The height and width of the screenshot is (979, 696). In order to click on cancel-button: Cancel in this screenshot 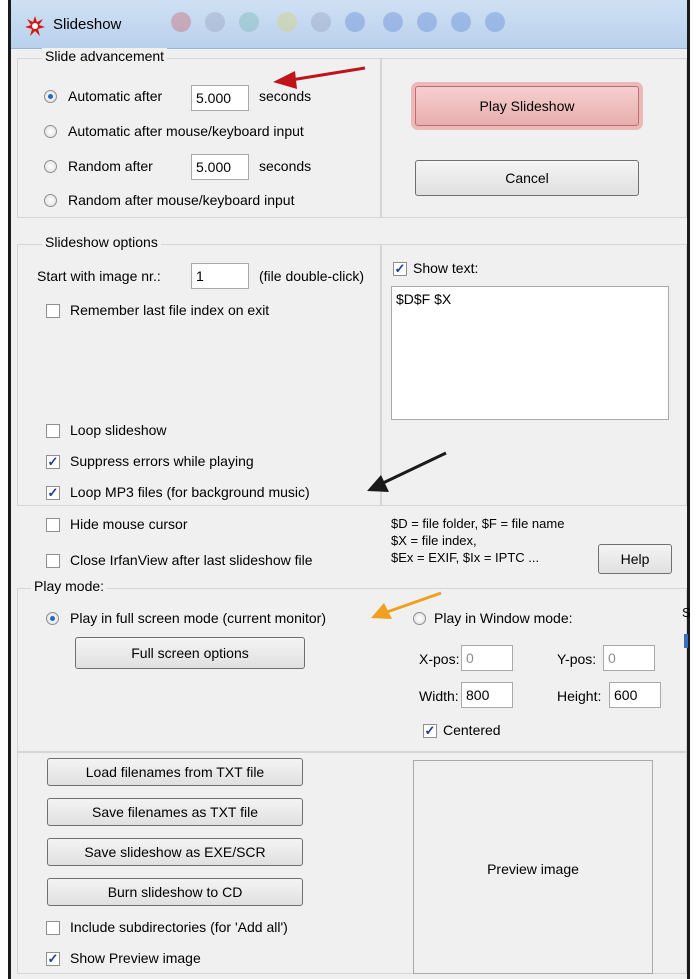, I will do `click(527, 178)`.